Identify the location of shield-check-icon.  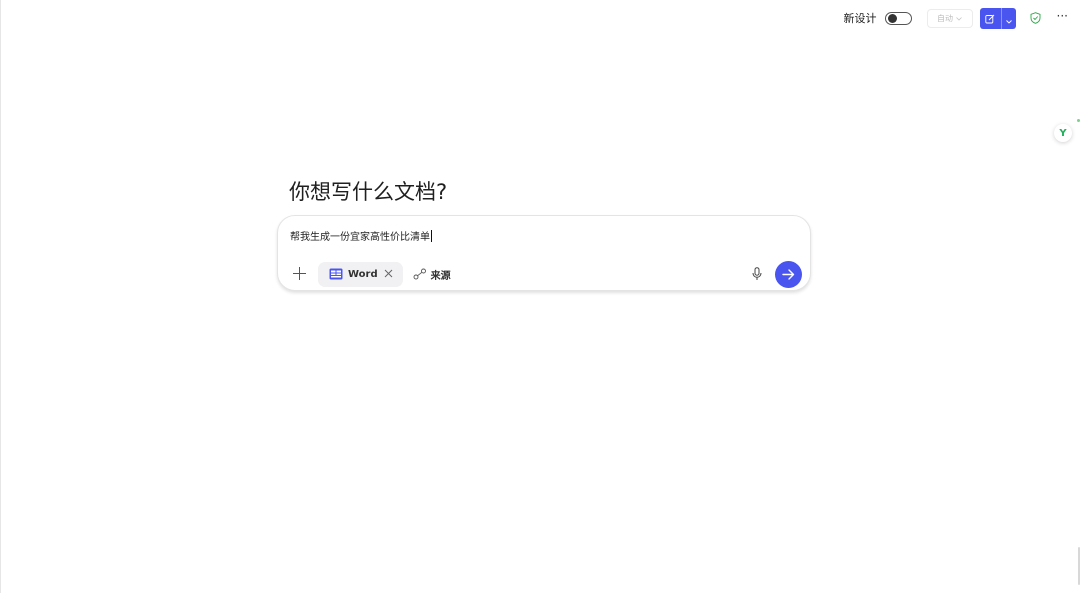
(1036, 18).